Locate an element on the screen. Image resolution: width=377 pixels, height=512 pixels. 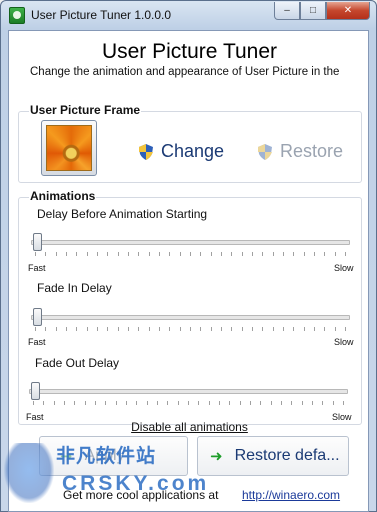
change-label: Change is located at coordinates (193, 151).